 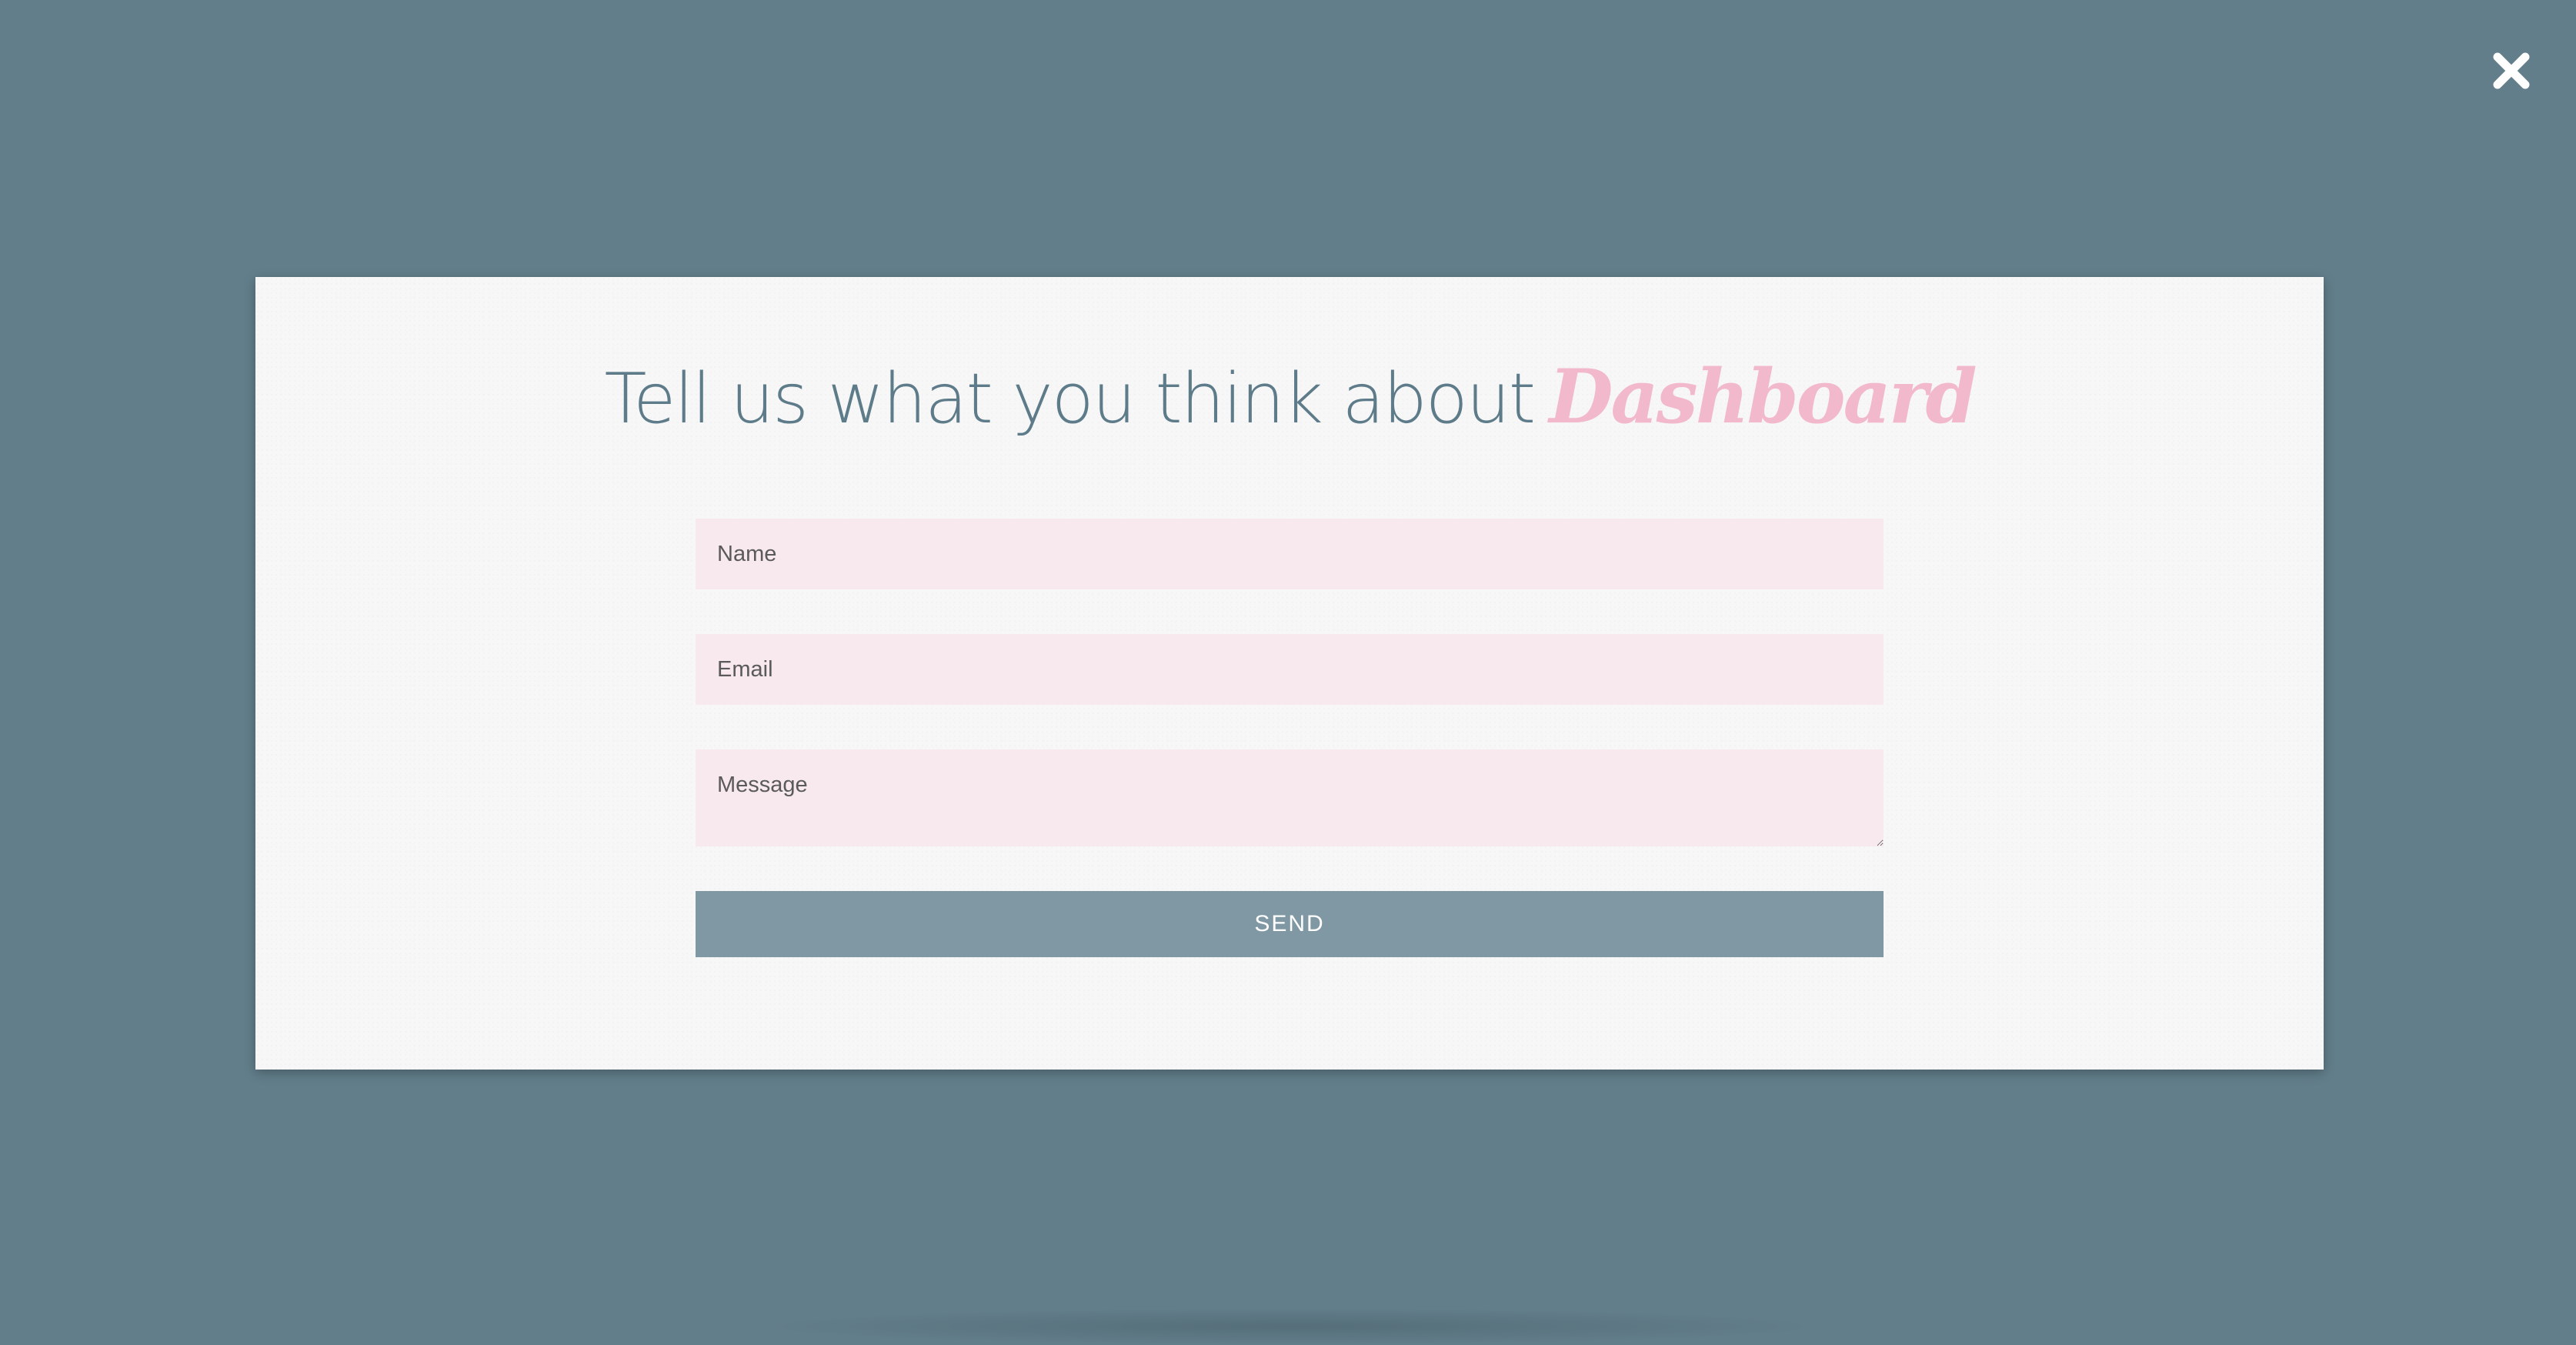 What do you see at coordinates (1292, 1326) in the screenshot?
I see `backdrop-shadow` at bounding box center [1292, 1326].